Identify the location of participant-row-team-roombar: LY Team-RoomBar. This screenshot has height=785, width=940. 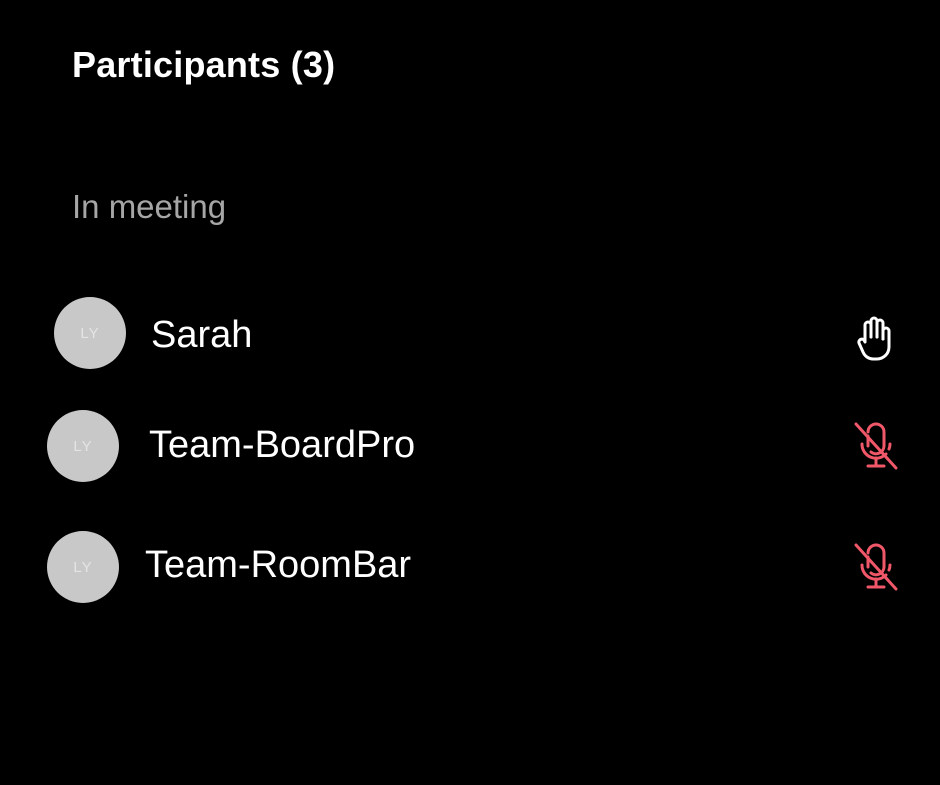
(470, 571).